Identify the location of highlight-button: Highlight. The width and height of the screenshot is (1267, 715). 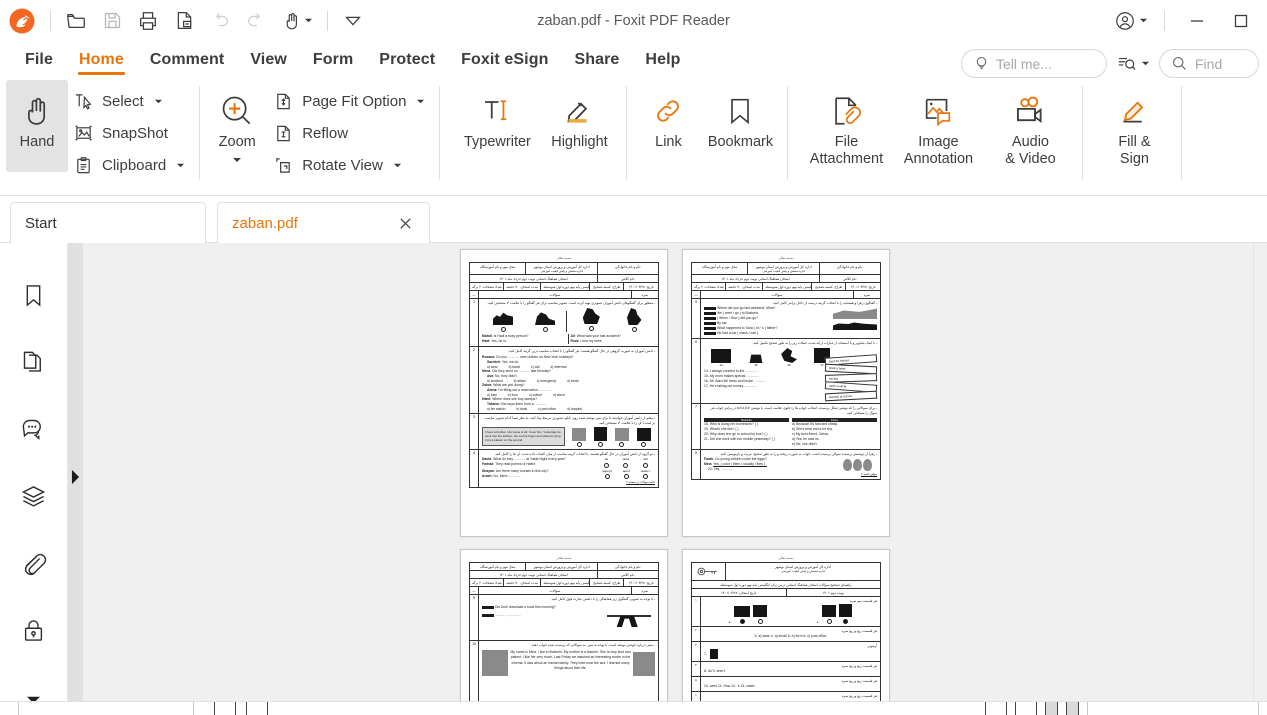
(579, 126).